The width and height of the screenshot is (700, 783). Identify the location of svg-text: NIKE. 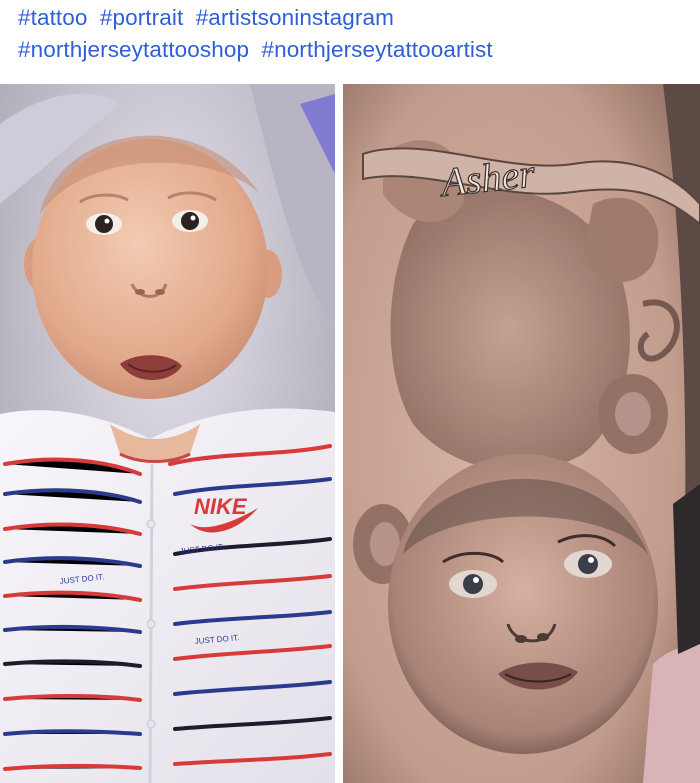
(221, 506).